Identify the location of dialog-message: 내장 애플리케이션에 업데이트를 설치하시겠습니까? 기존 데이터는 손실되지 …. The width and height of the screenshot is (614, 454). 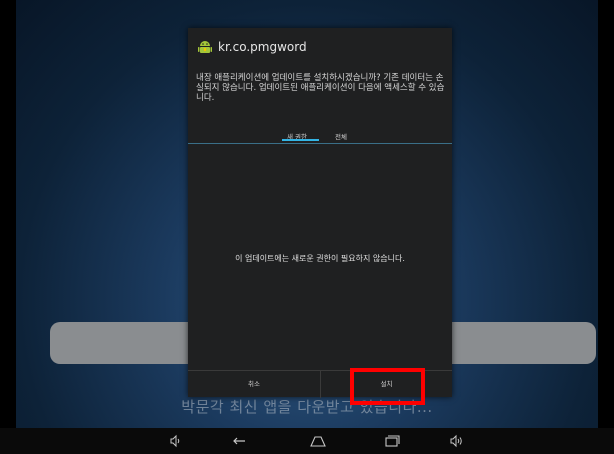
(320, 88).